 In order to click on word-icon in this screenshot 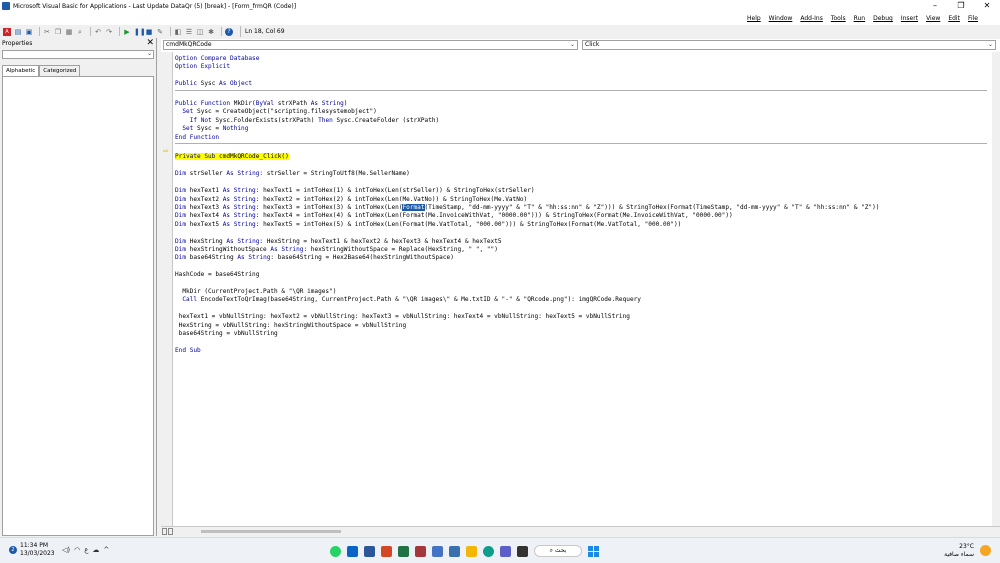, I will do `click(369, 551)`.